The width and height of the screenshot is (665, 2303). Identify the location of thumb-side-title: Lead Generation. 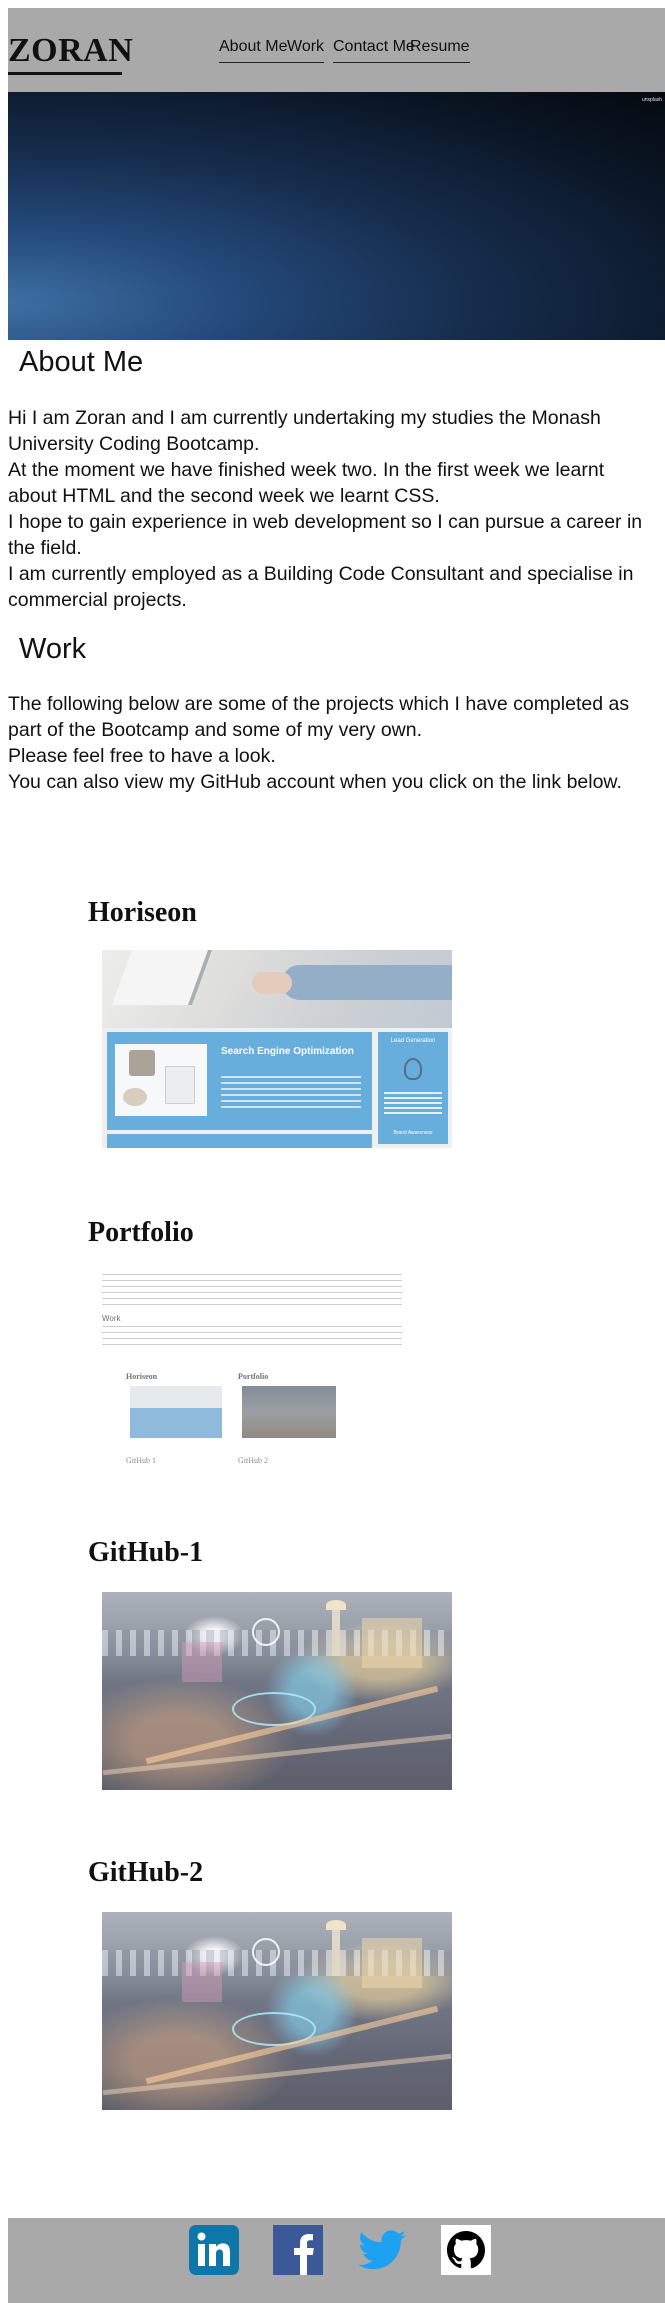
(413, 1041).